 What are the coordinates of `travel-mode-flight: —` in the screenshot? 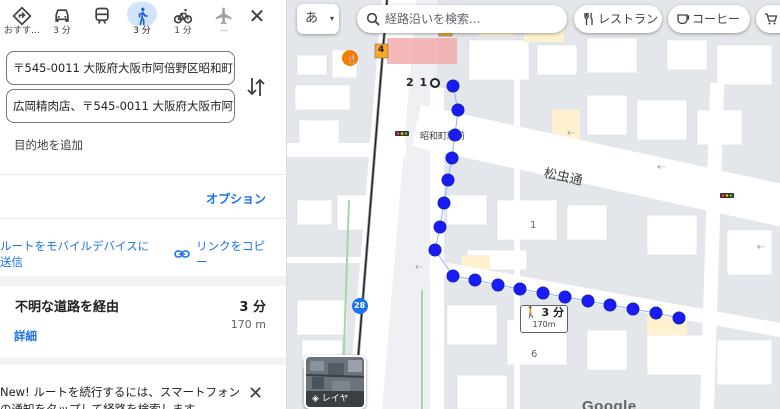 It's located at (224, 22).